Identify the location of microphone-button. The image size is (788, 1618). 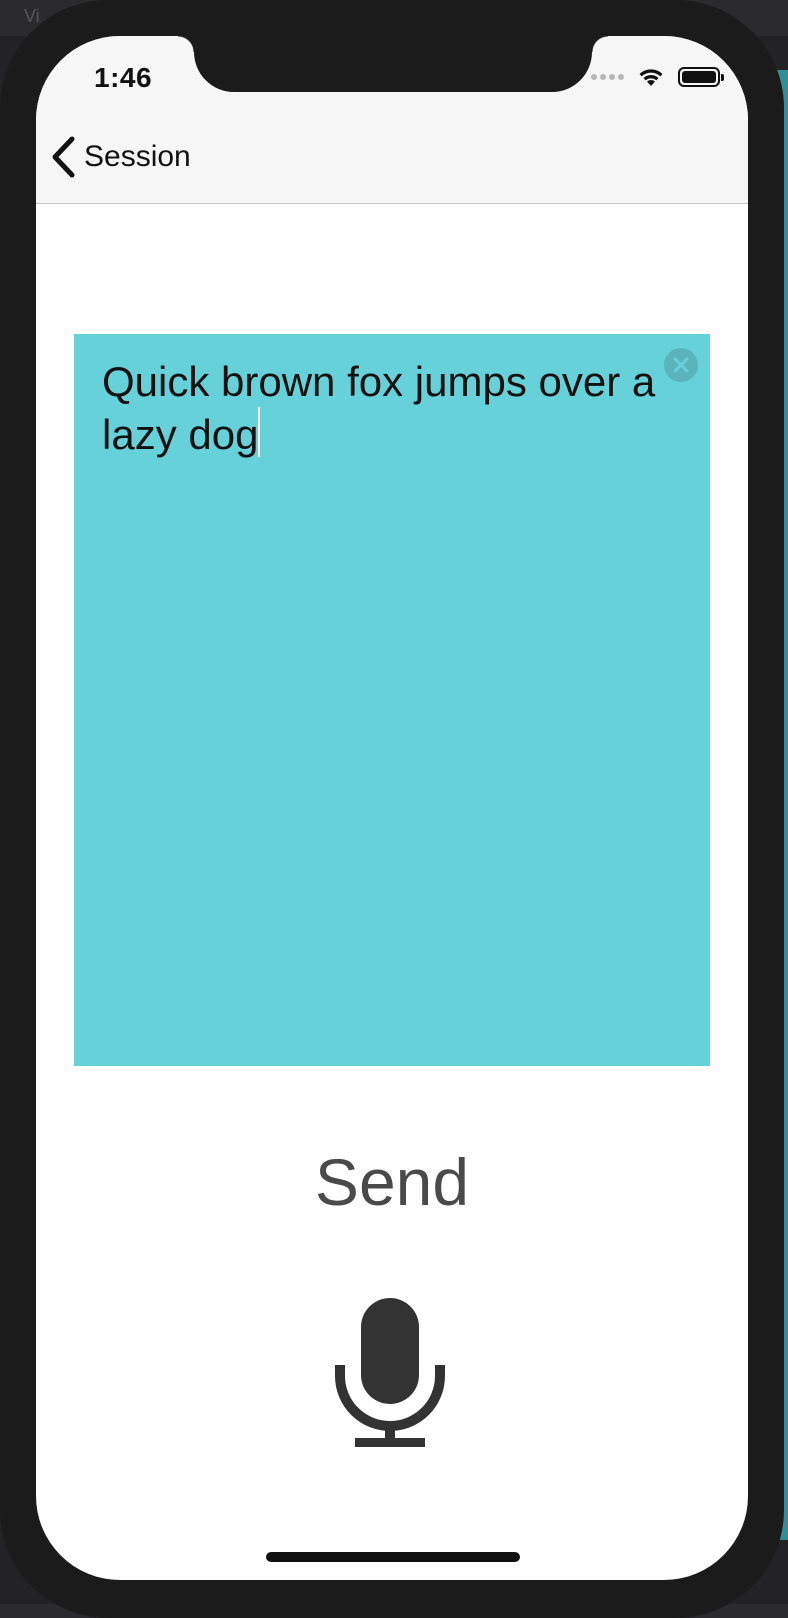
(390, 1372).